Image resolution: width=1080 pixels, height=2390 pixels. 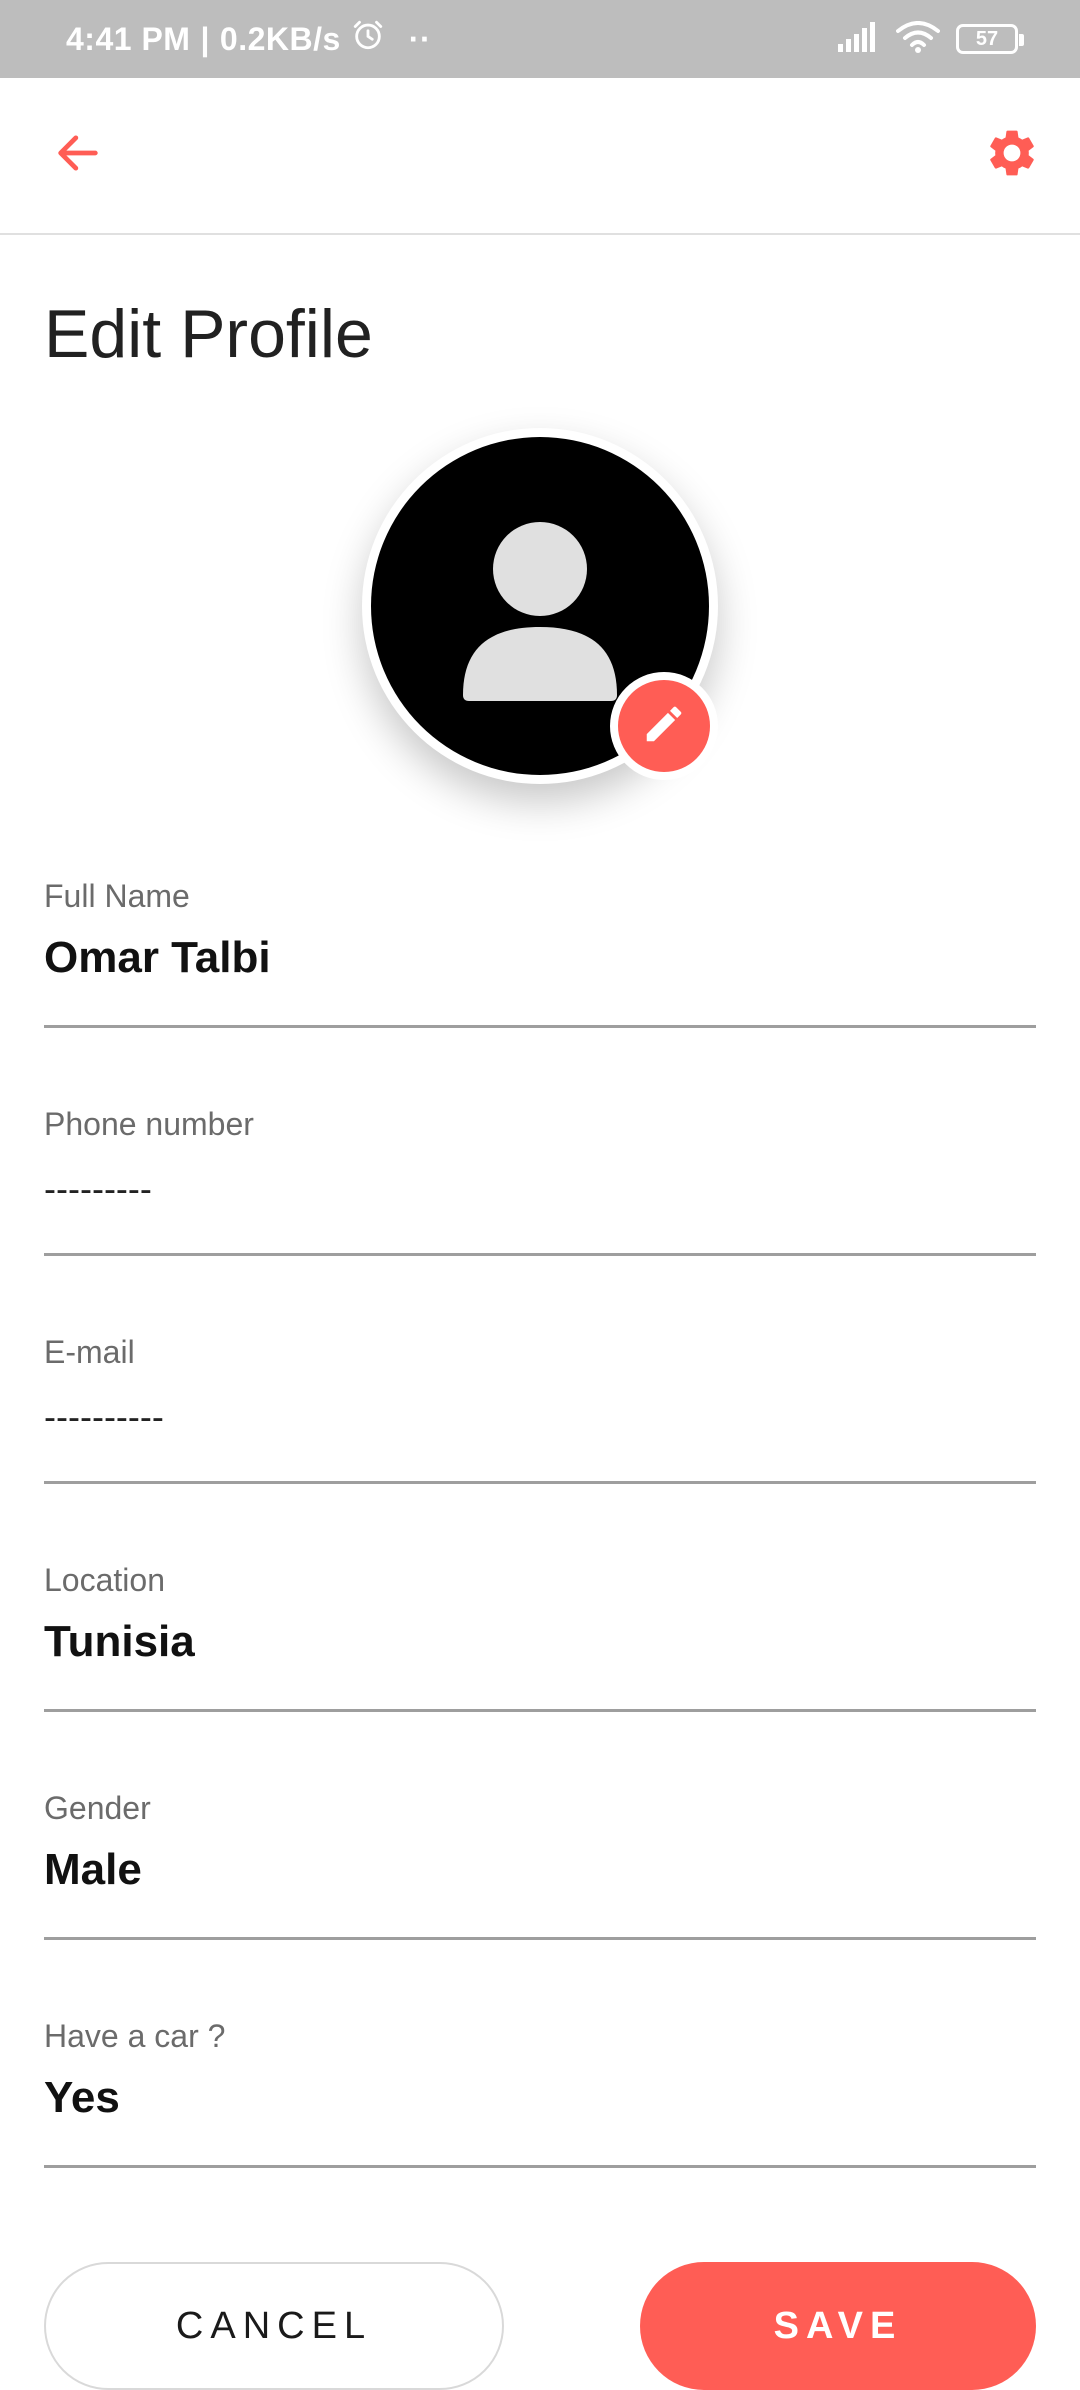 I want to click on status-time: 4:41 PM, so click(x=128, y=38).